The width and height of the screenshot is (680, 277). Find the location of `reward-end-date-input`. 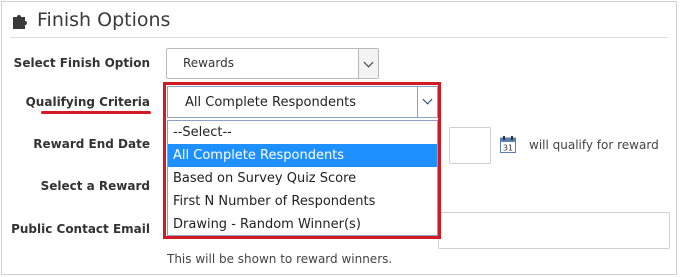

reward-end-date-input is located at coordinates (470, 145).